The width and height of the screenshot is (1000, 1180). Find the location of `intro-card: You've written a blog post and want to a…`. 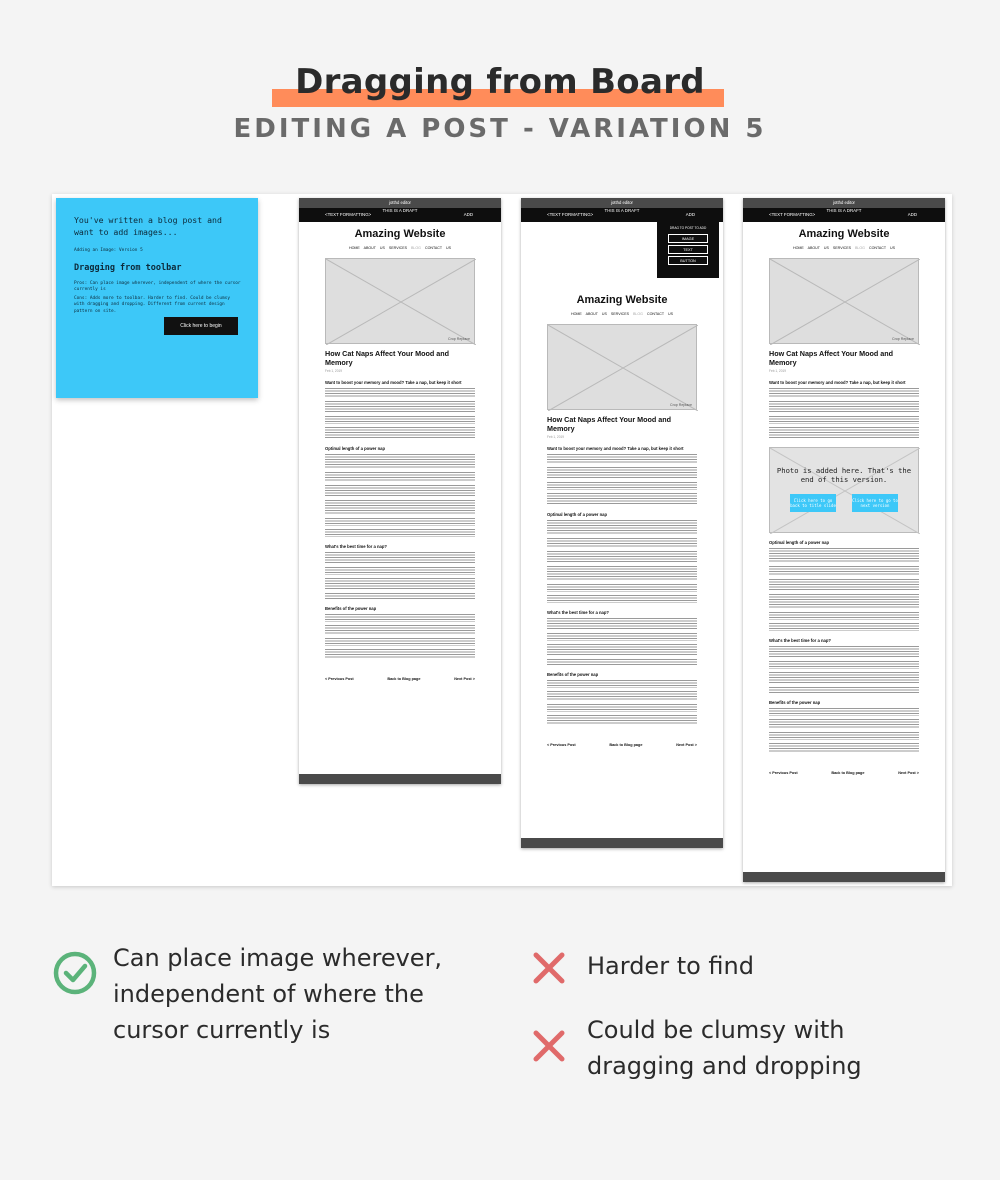

intro-card: You've written a blog post and want to a… is located at coordinates (157, 298).